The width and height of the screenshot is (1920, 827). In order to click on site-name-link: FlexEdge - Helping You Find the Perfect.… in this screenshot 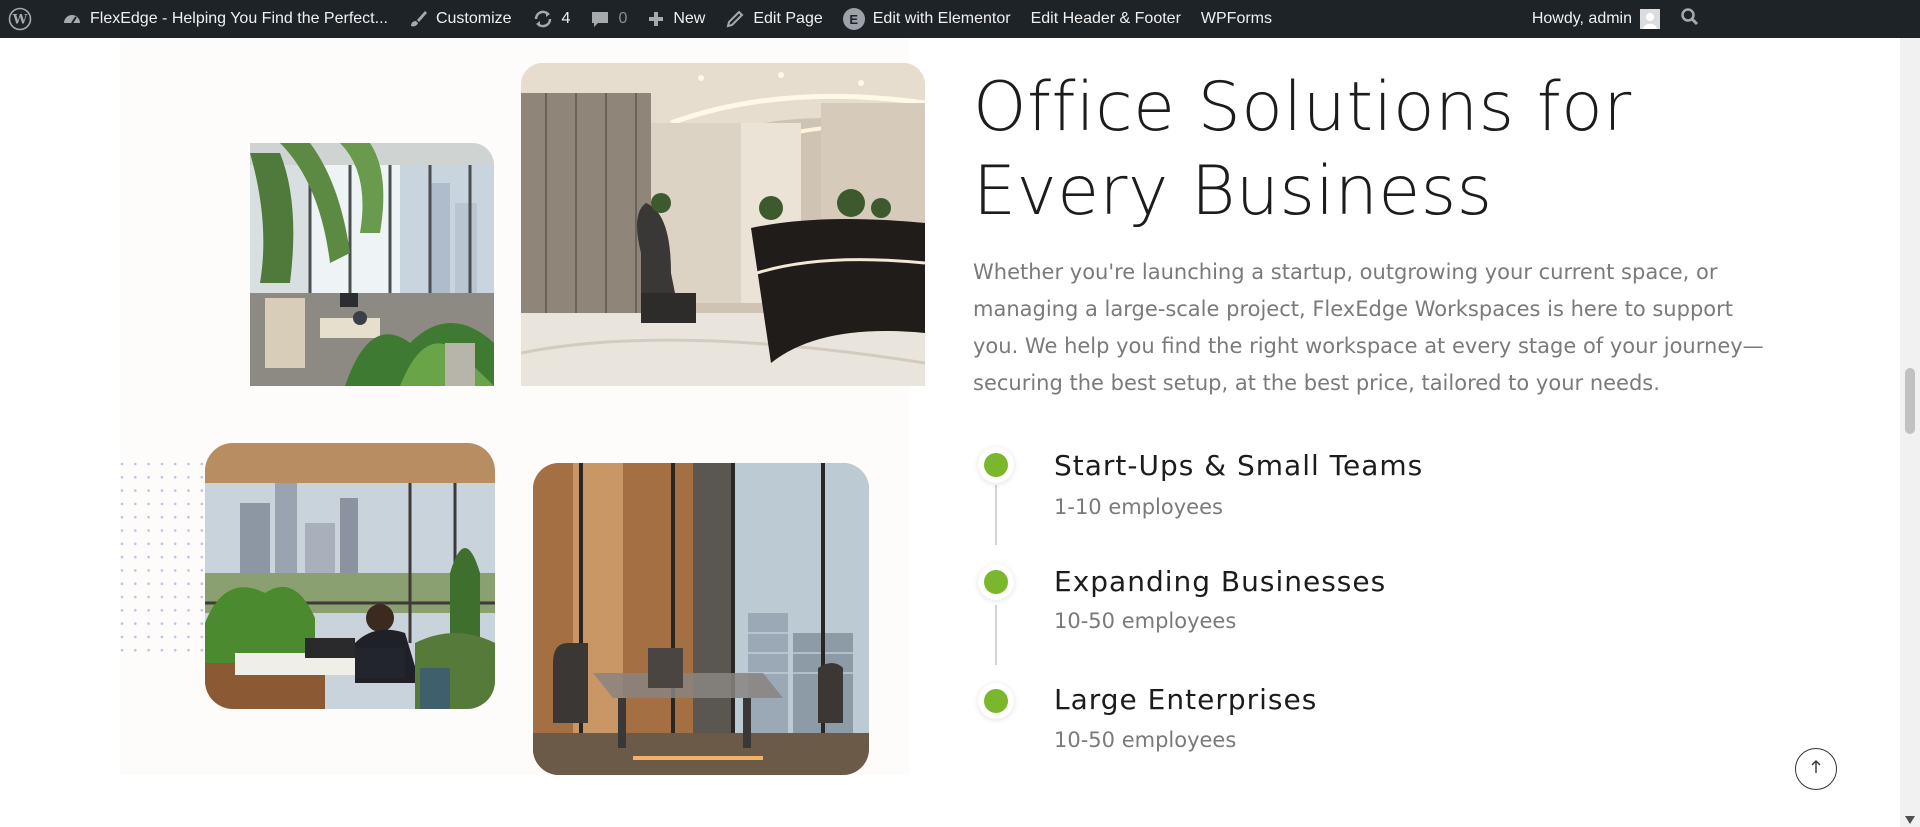, I will do `click(225, 19)`.